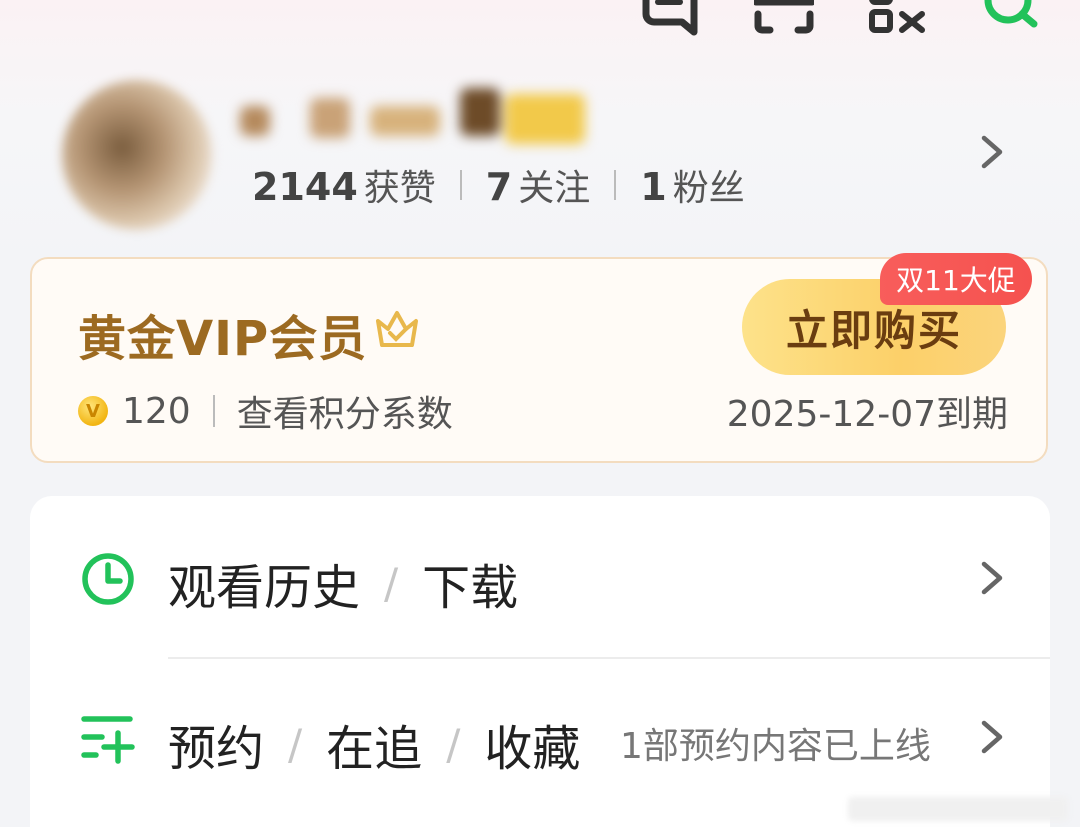 The image size is (1080, 827). I want to click on add-list-icon, so click(108, 739).